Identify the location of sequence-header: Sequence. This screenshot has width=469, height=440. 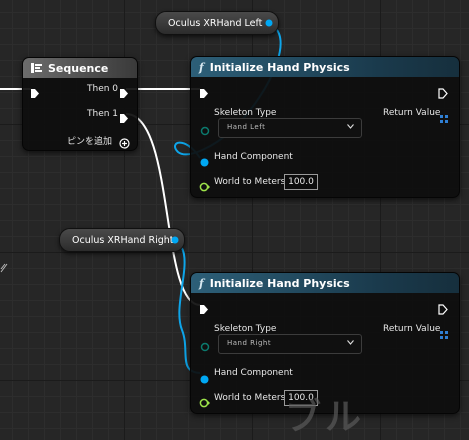
(80, 68).